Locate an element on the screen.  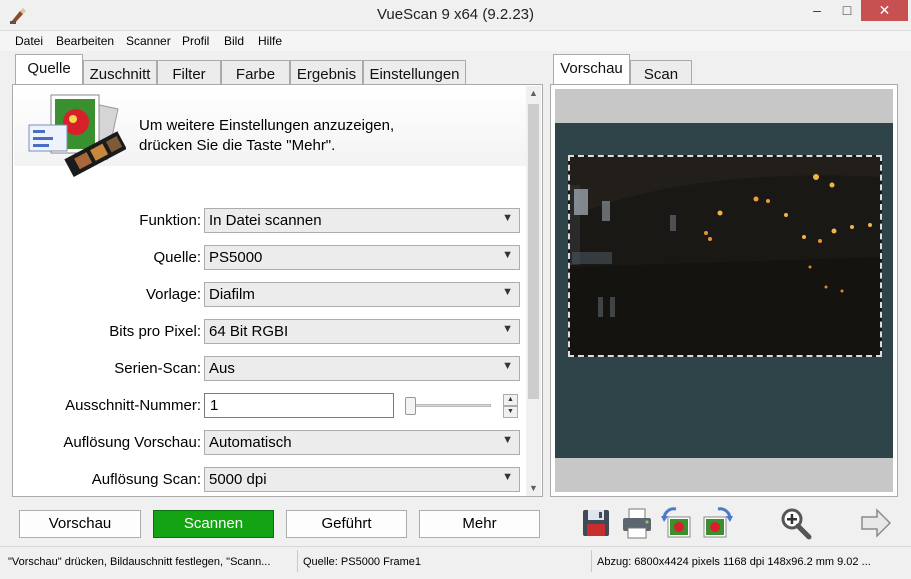
select-quelle-value: PS5000 is located at coordinates (236, 257).